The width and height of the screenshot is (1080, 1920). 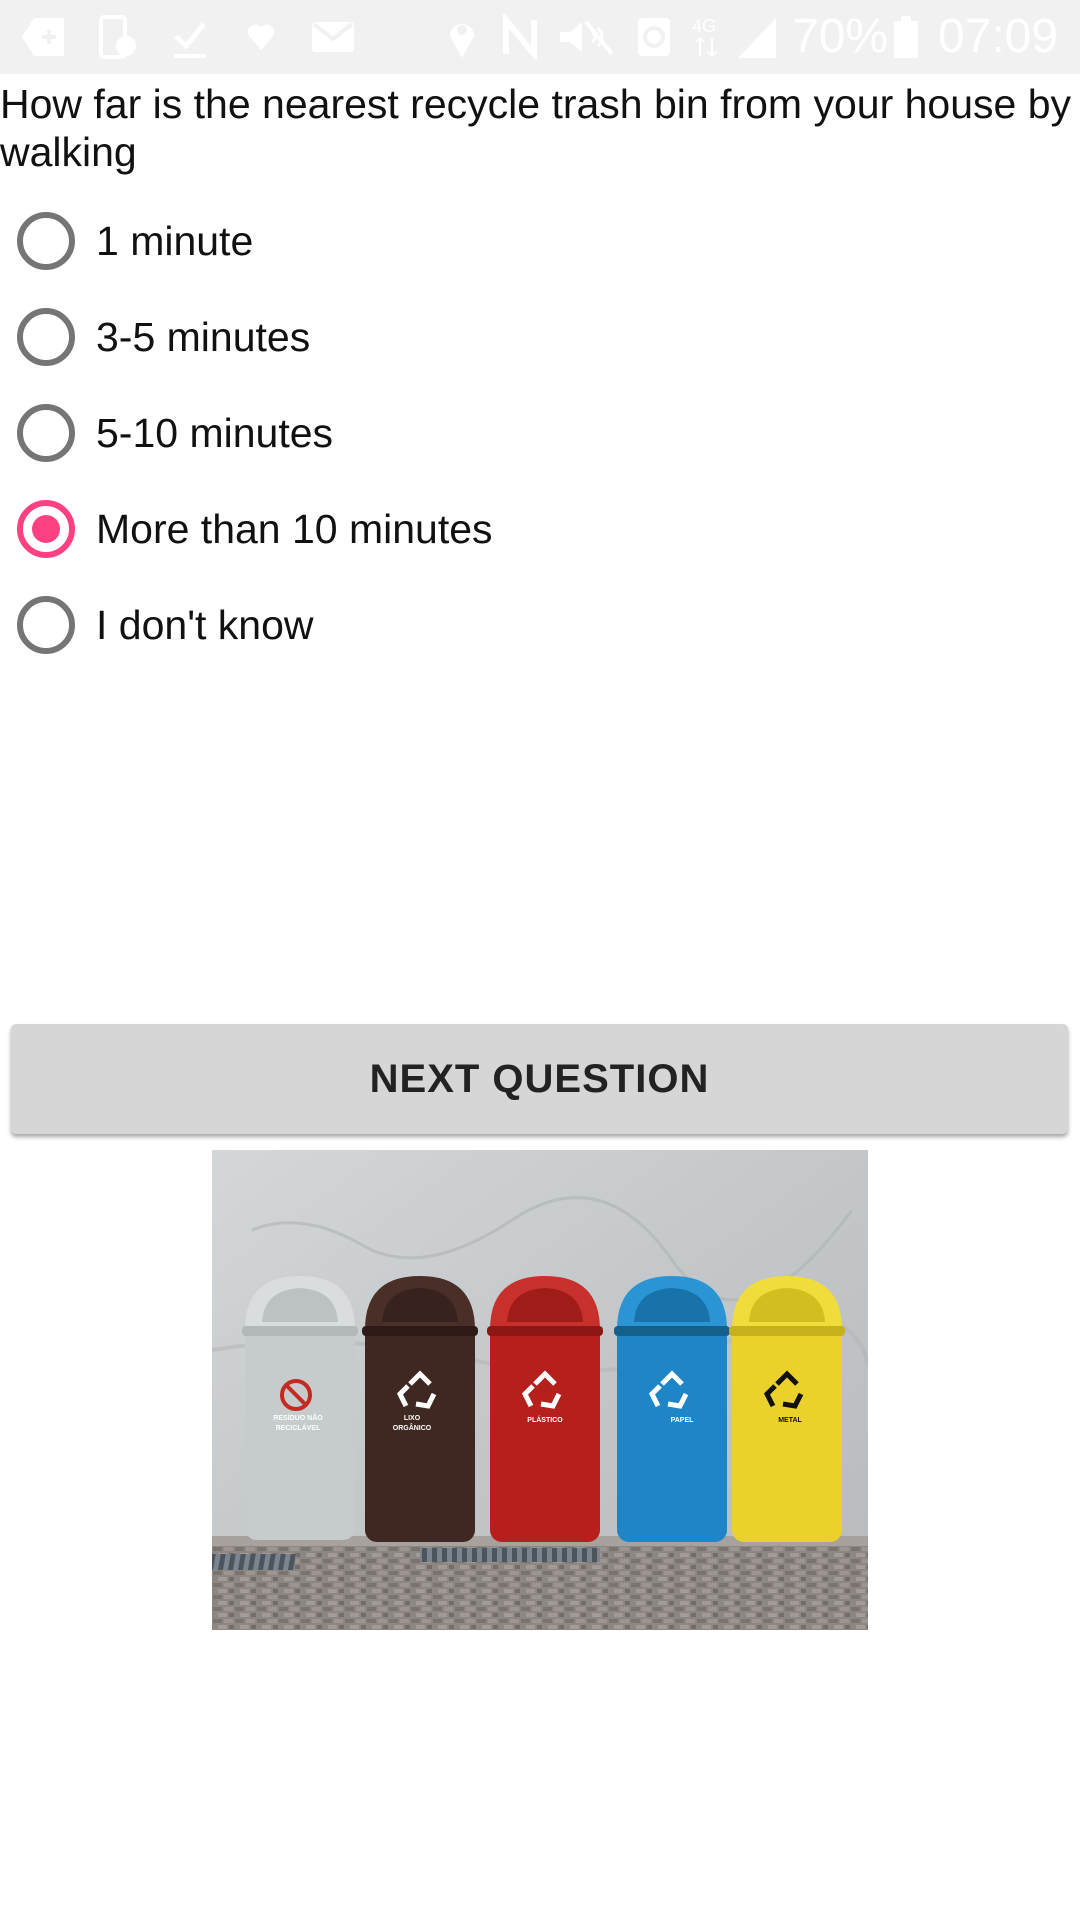 I want to click on svg-text: METAL, so click(x=790, y=1420).